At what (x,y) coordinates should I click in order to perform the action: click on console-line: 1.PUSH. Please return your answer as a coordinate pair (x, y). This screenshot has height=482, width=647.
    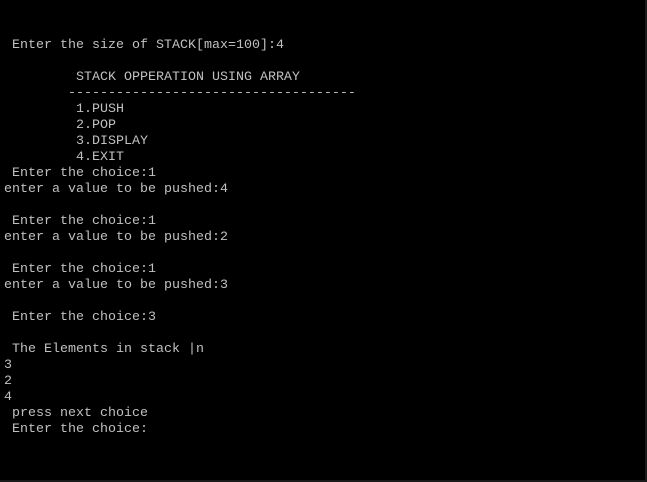
    Looking at the image, I should click on (64, 109).